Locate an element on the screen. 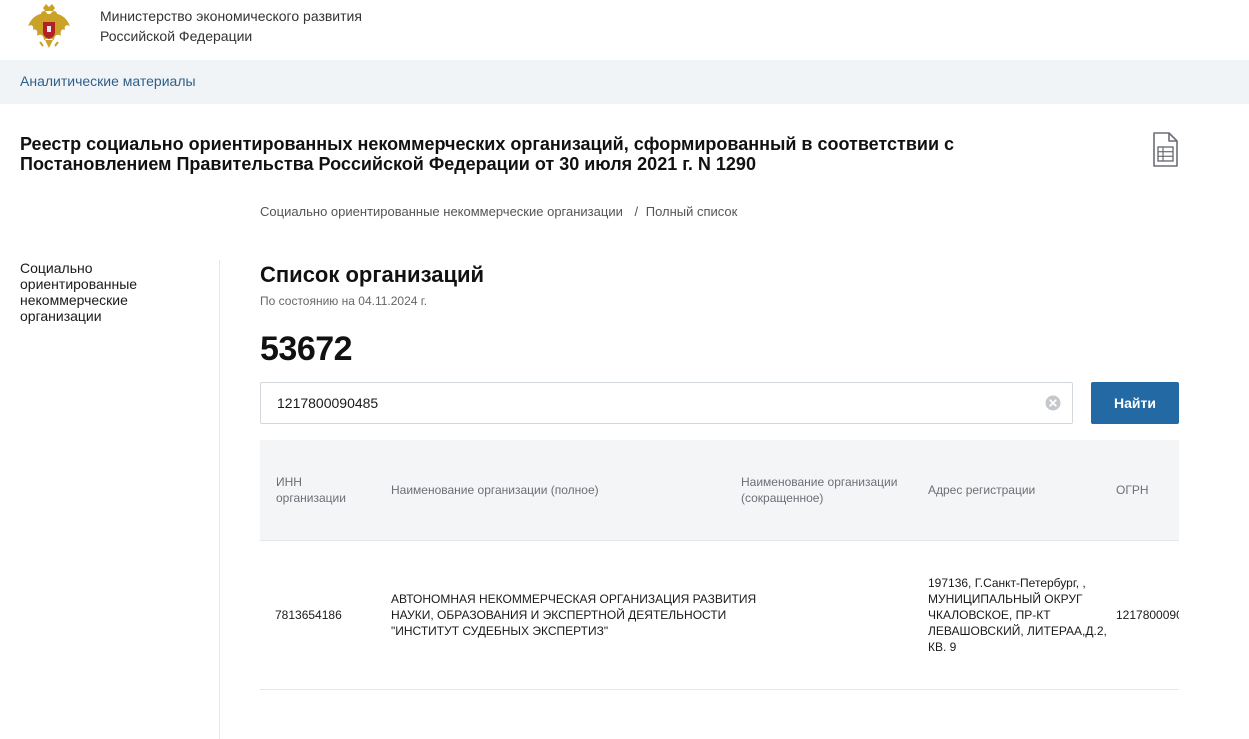 The image size is (1249, 739). coat-of-arms-icon is located at coordinates (49, 29).